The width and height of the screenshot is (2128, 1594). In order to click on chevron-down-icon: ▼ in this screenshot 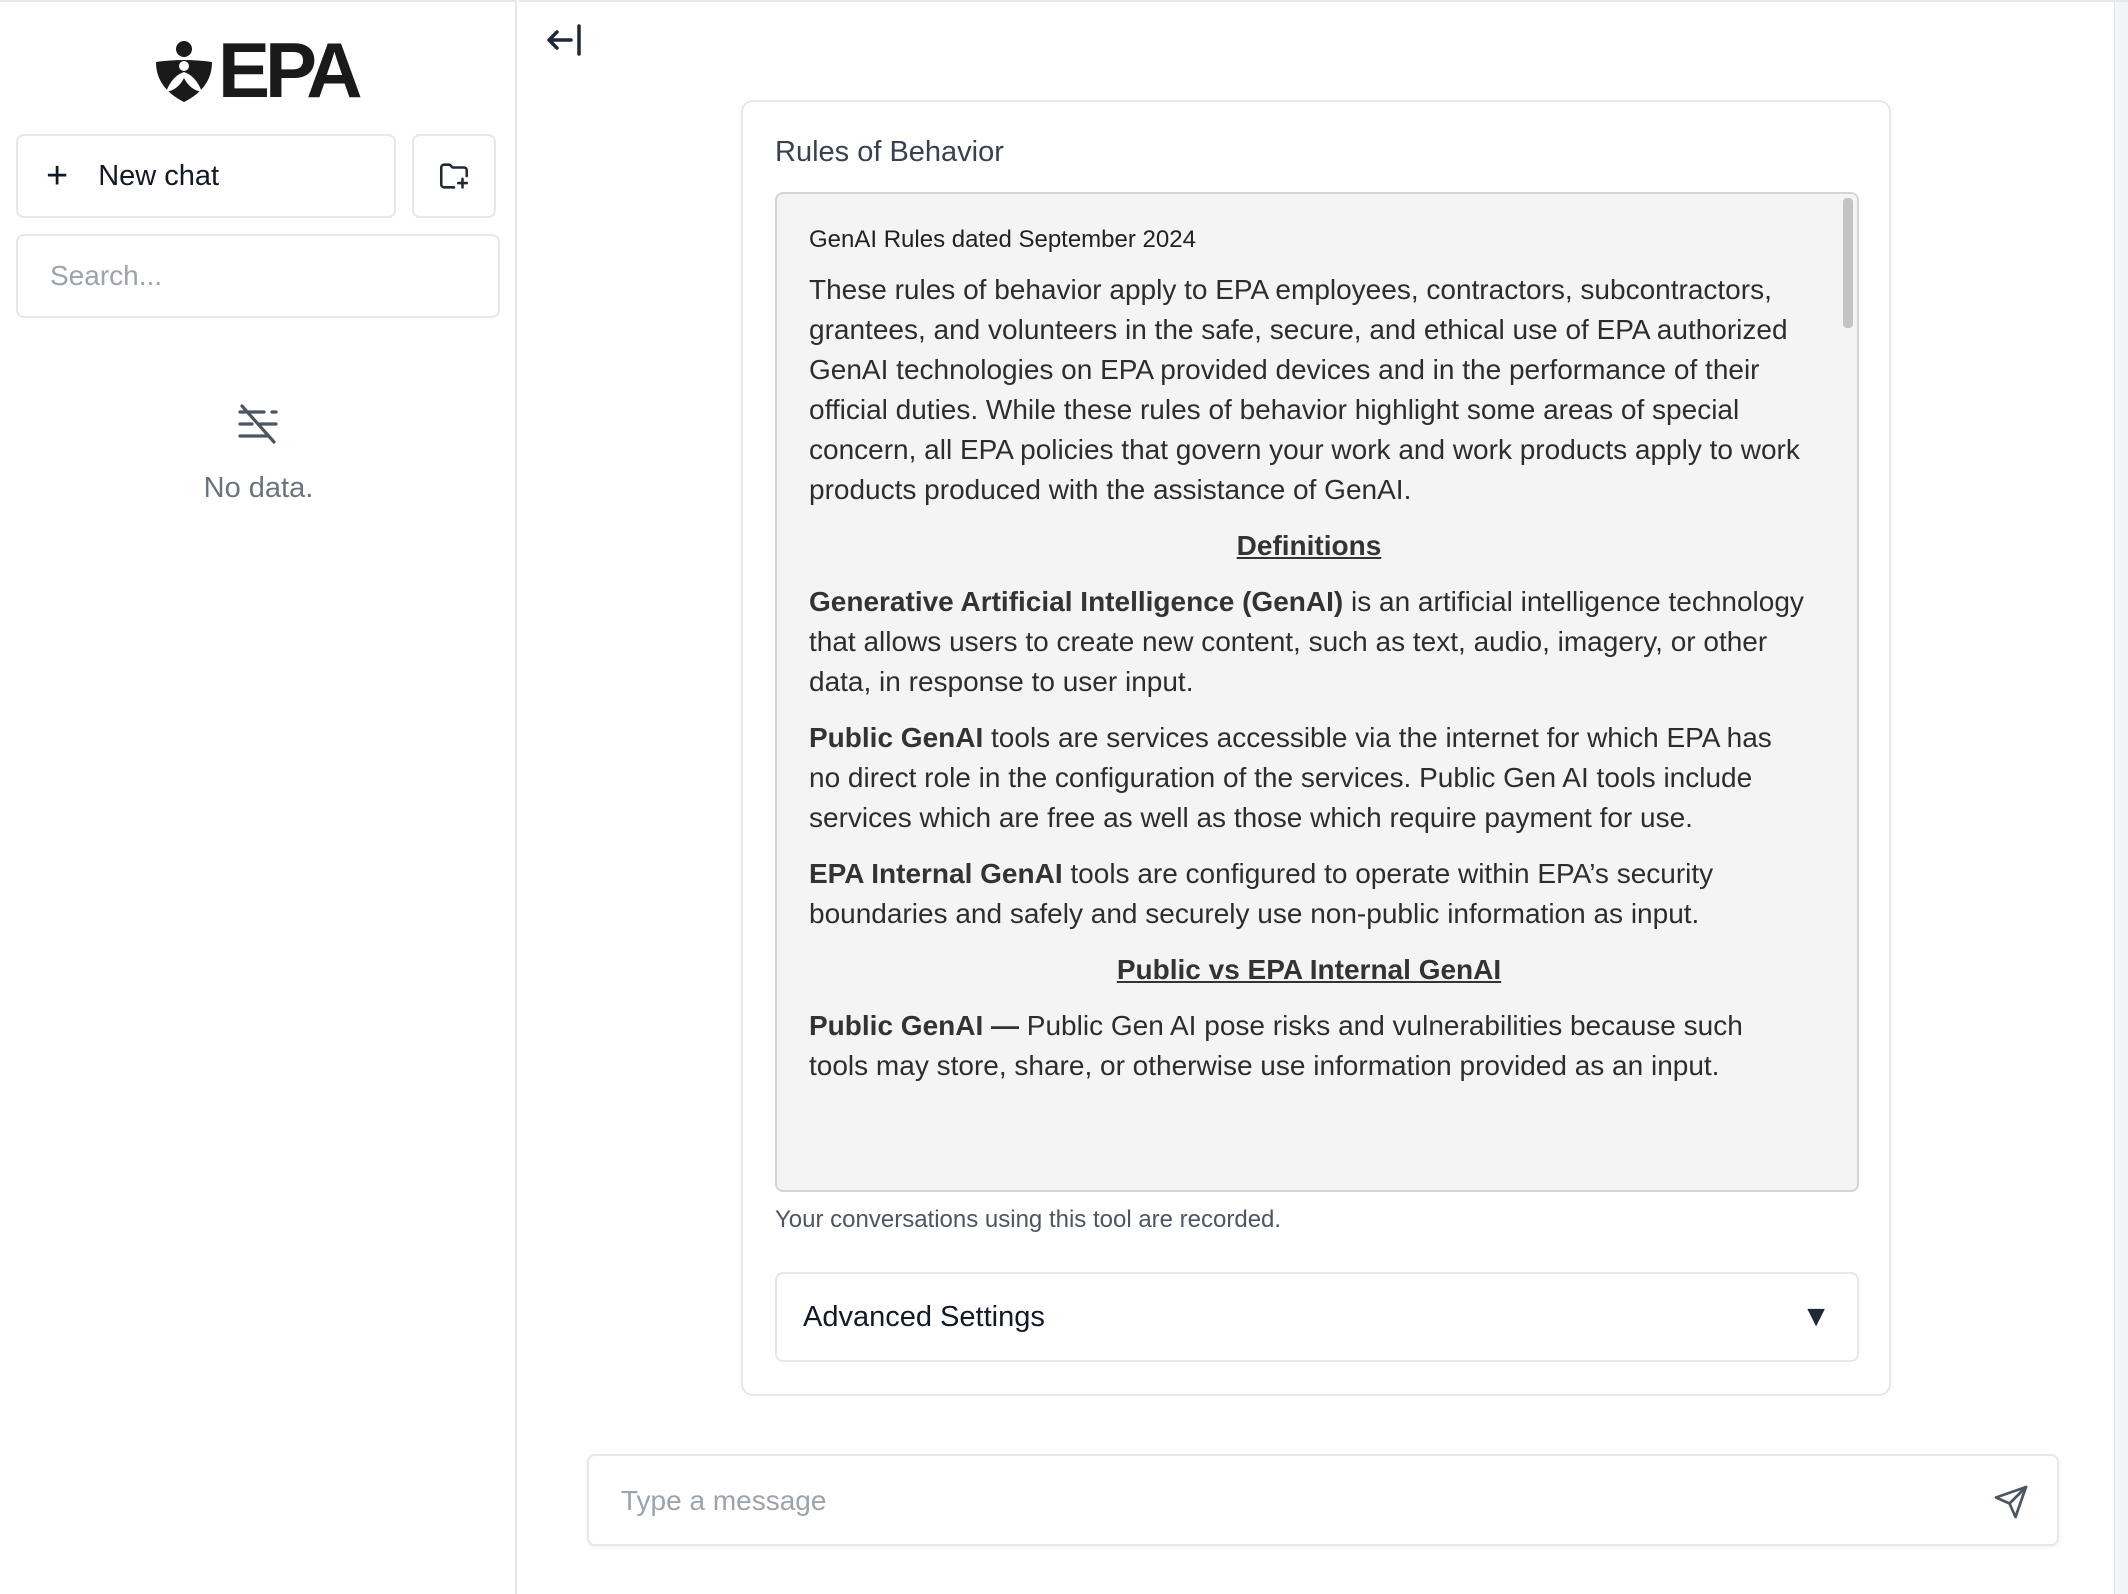, I will do `click(1816, 1316)`.